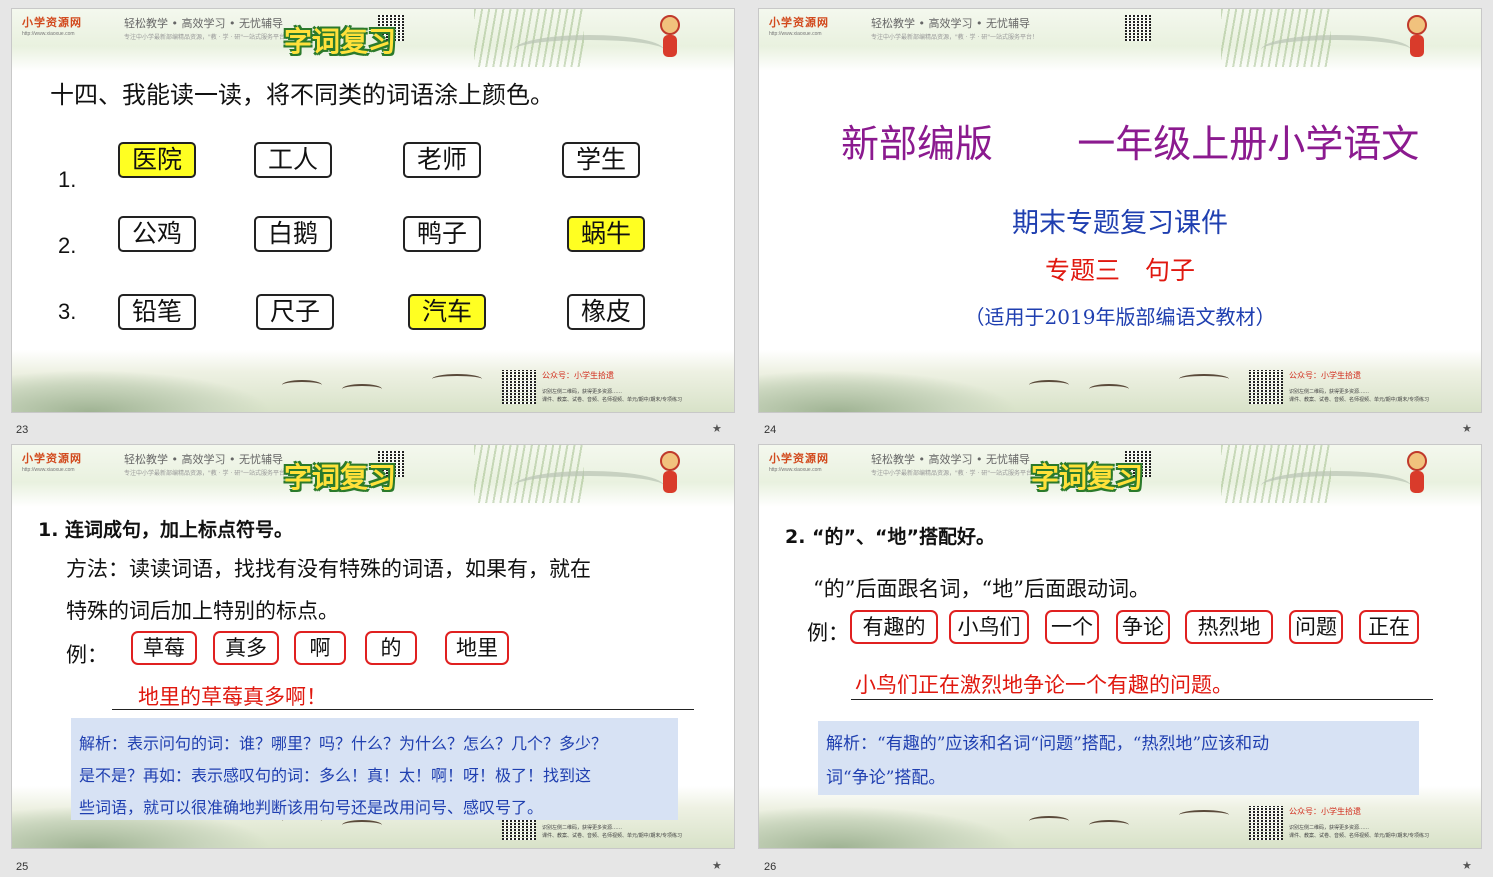 This screenshot has height=877, width=1493. I want to click on slide-number: 24, so click(770, 430).